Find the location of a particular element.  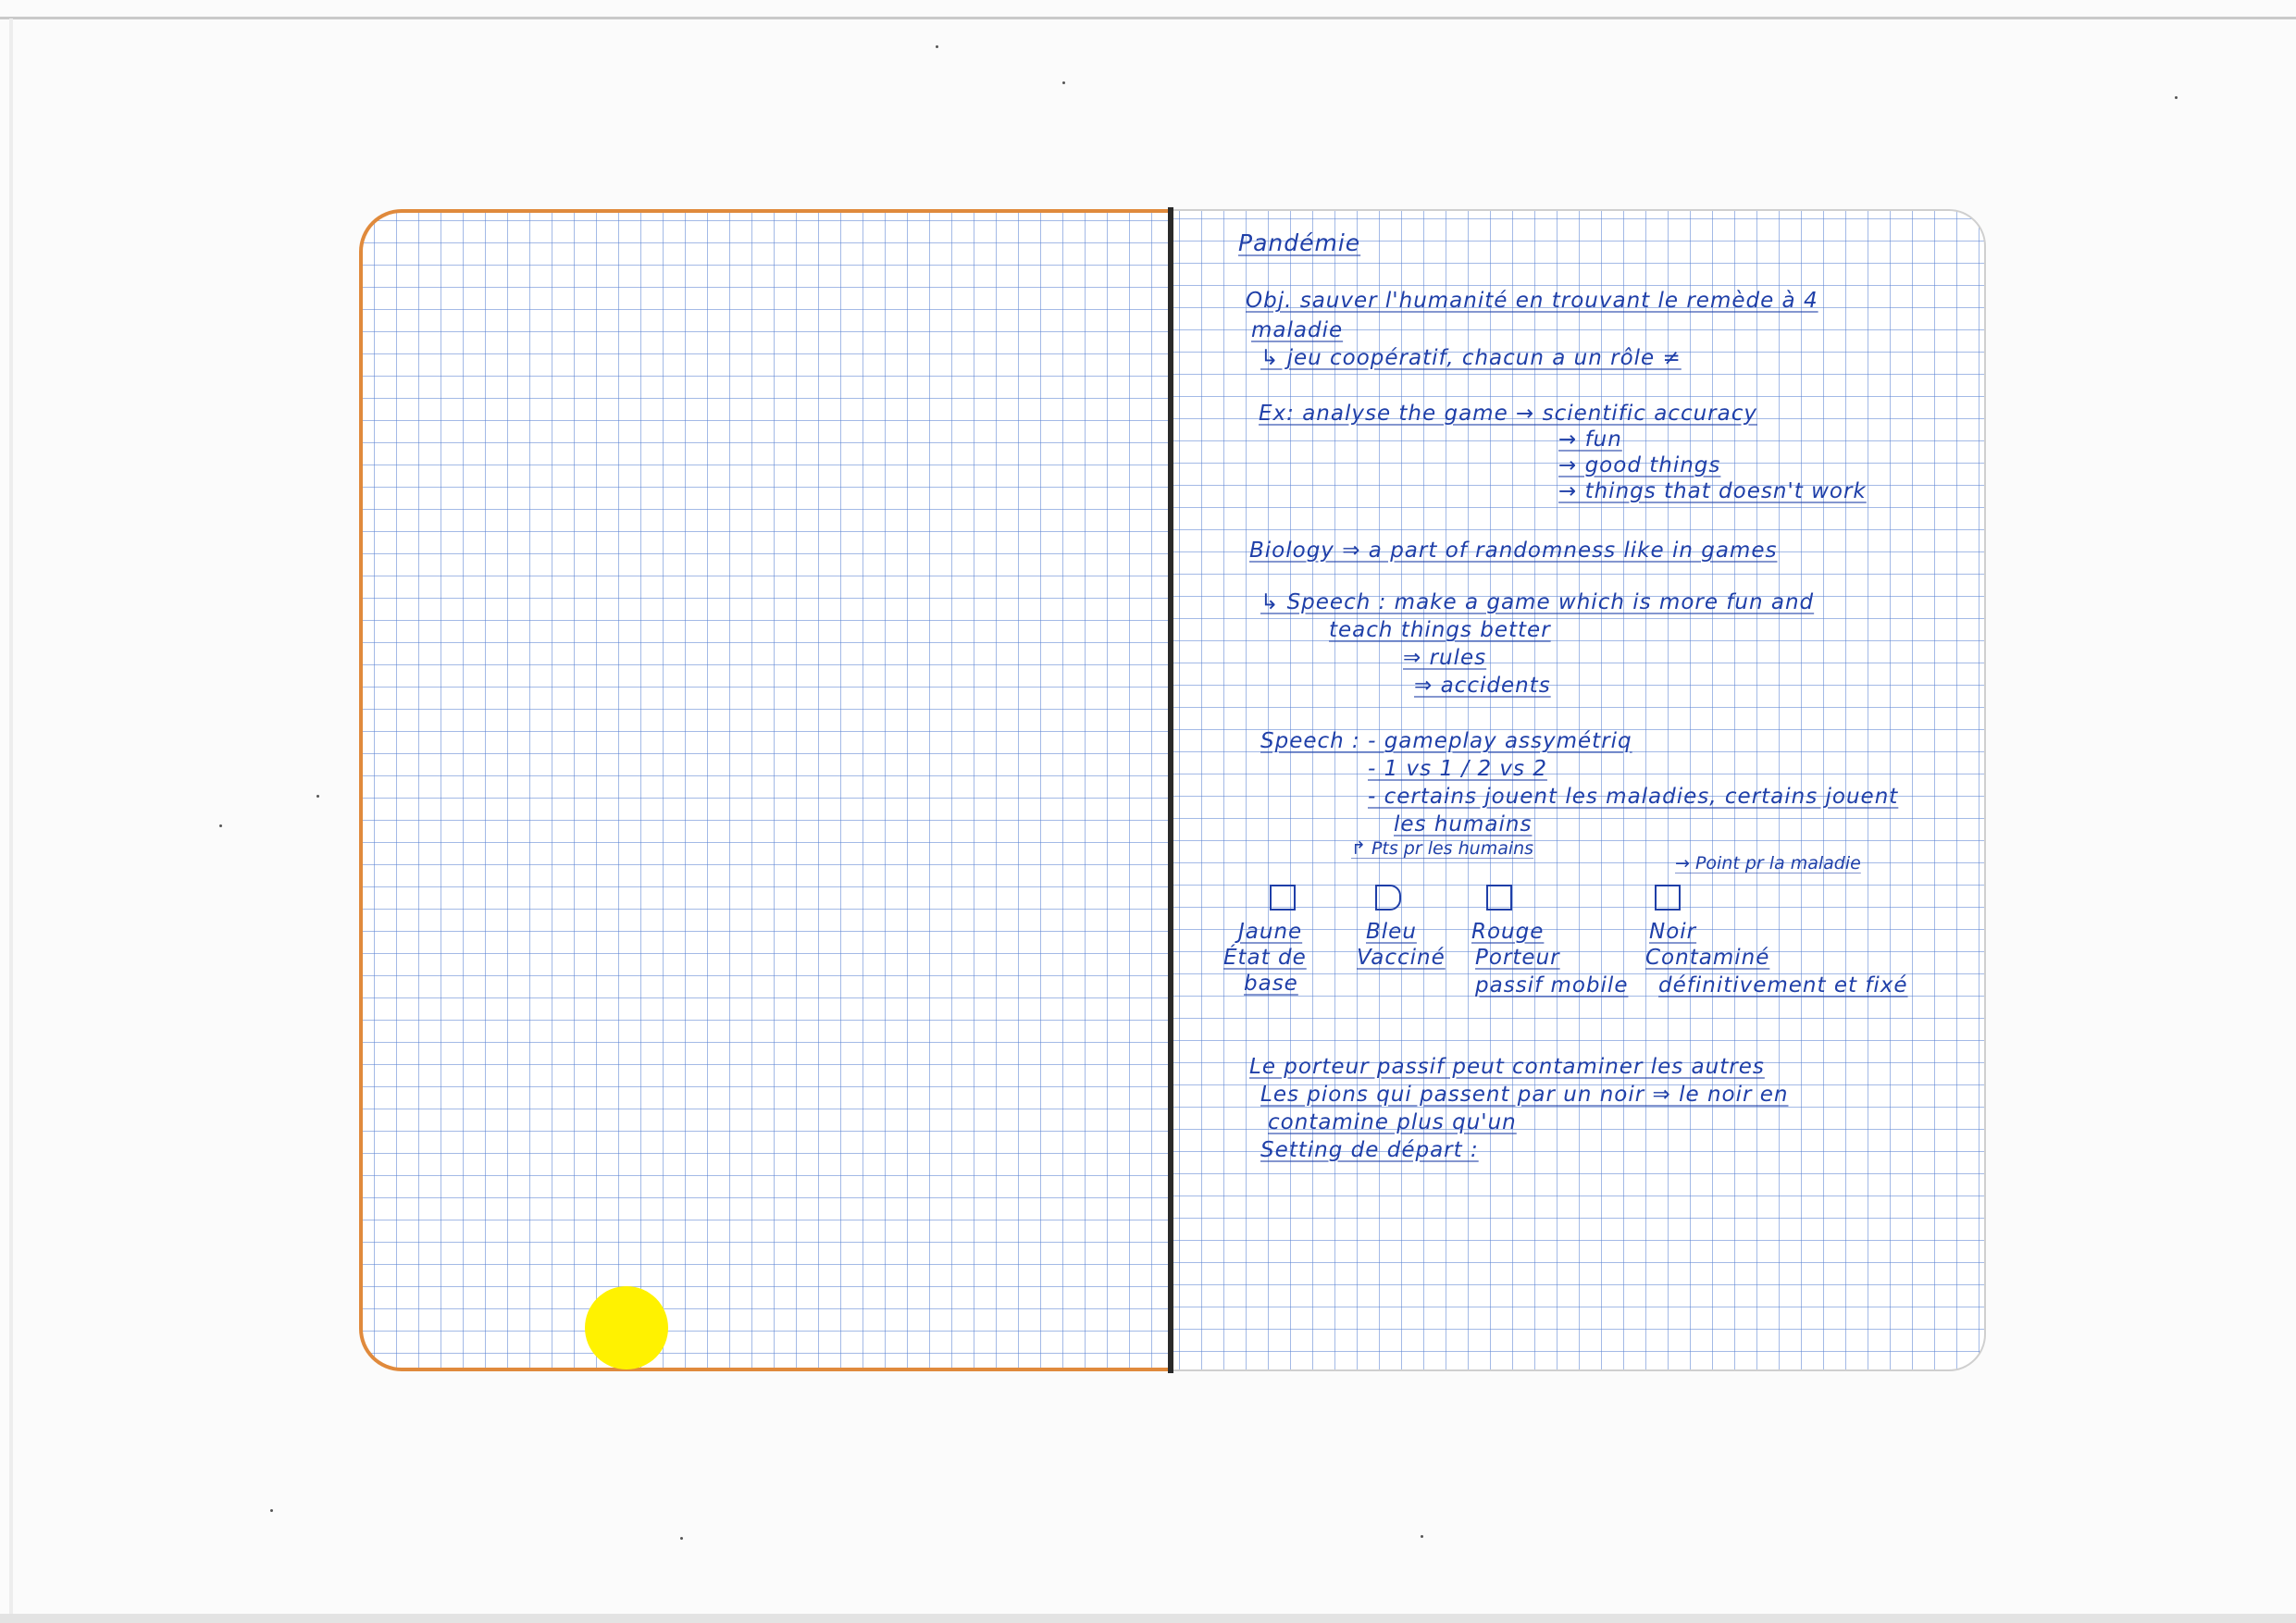

piece-description: passif mobile is located at coordinates (1552, 985).